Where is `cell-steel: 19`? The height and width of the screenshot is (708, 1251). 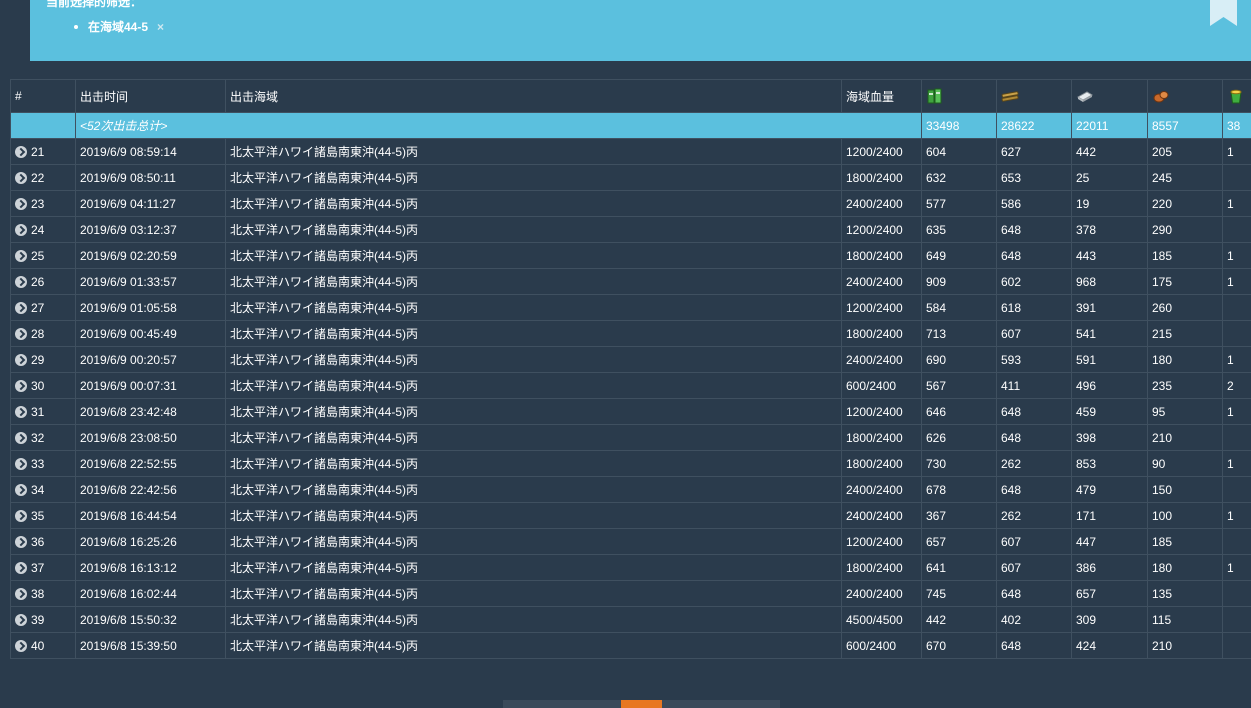 cell-steel: 19 is located at coordinates (1109, 203).